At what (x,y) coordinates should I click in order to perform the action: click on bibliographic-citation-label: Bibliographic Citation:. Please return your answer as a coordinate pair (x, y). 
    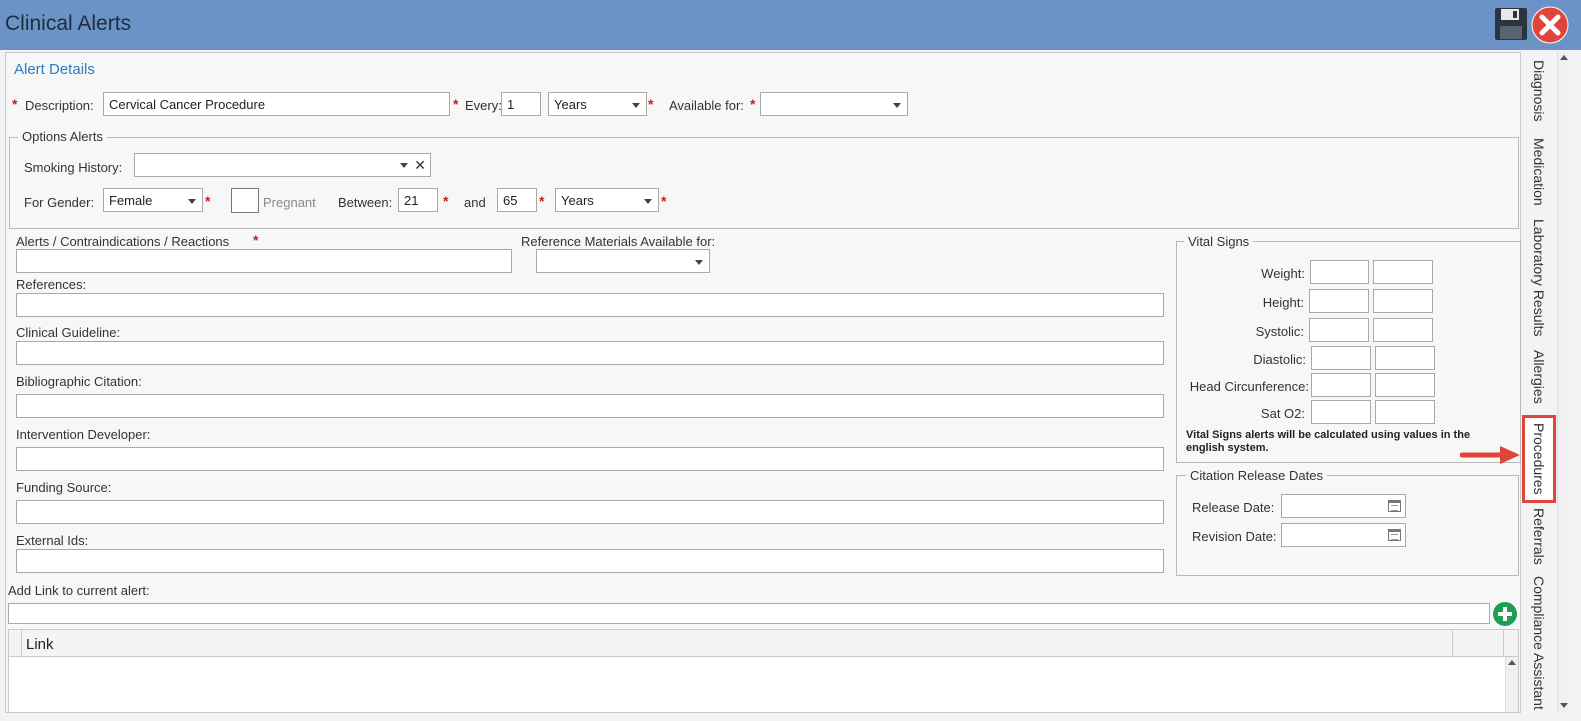
    Looking at the image, I should click on (79, 381).